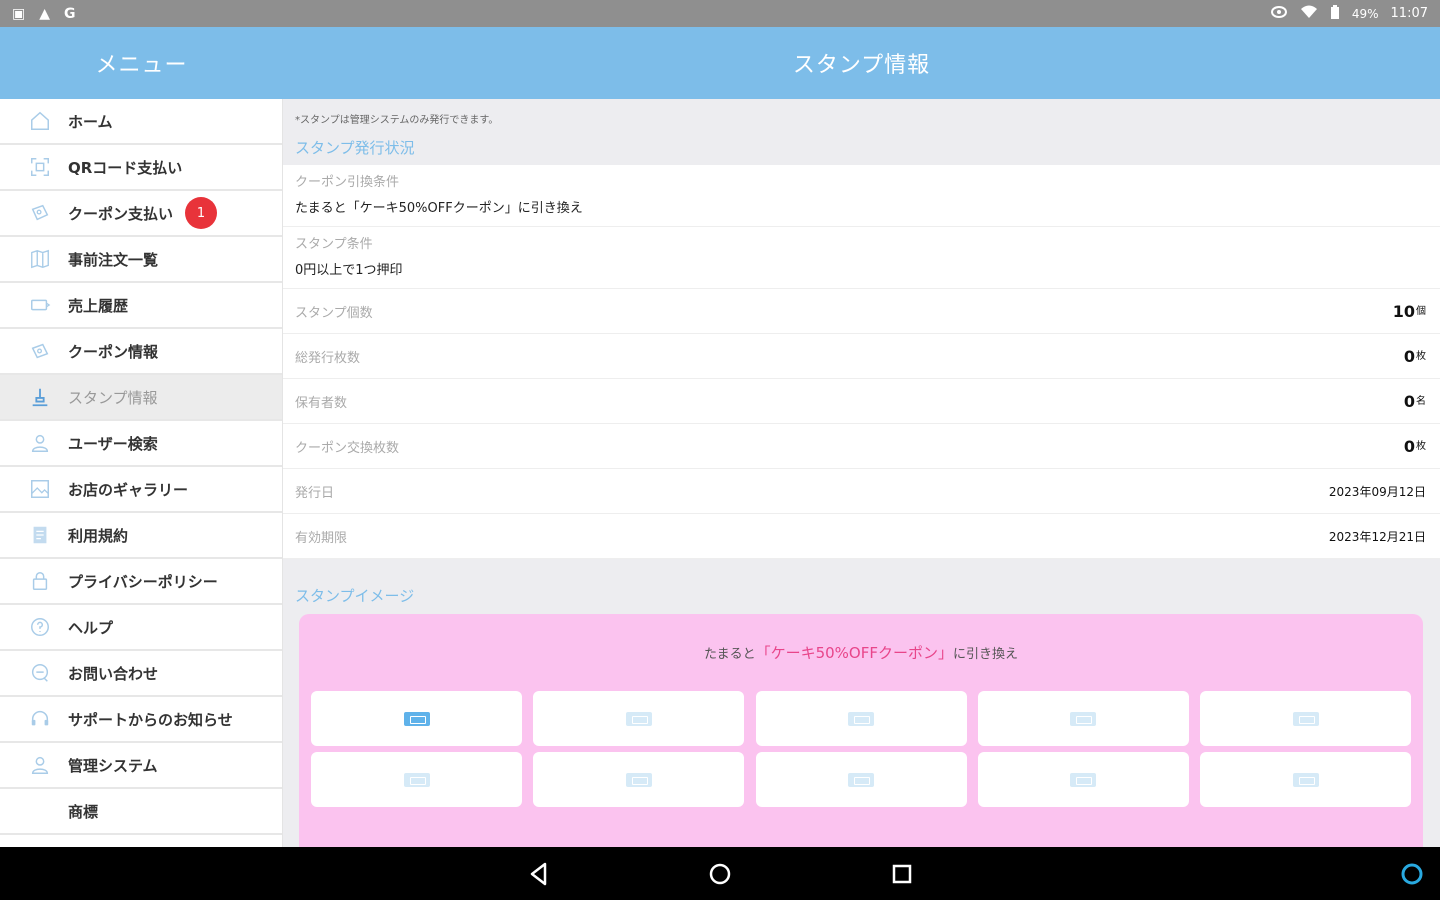 The width and height of the screenshot is (1440, 900). What do you see at coordinates (141, 122) in the screenshot?
I see `sidebar-item-0: ホーム` at bounding box center [141, 122].